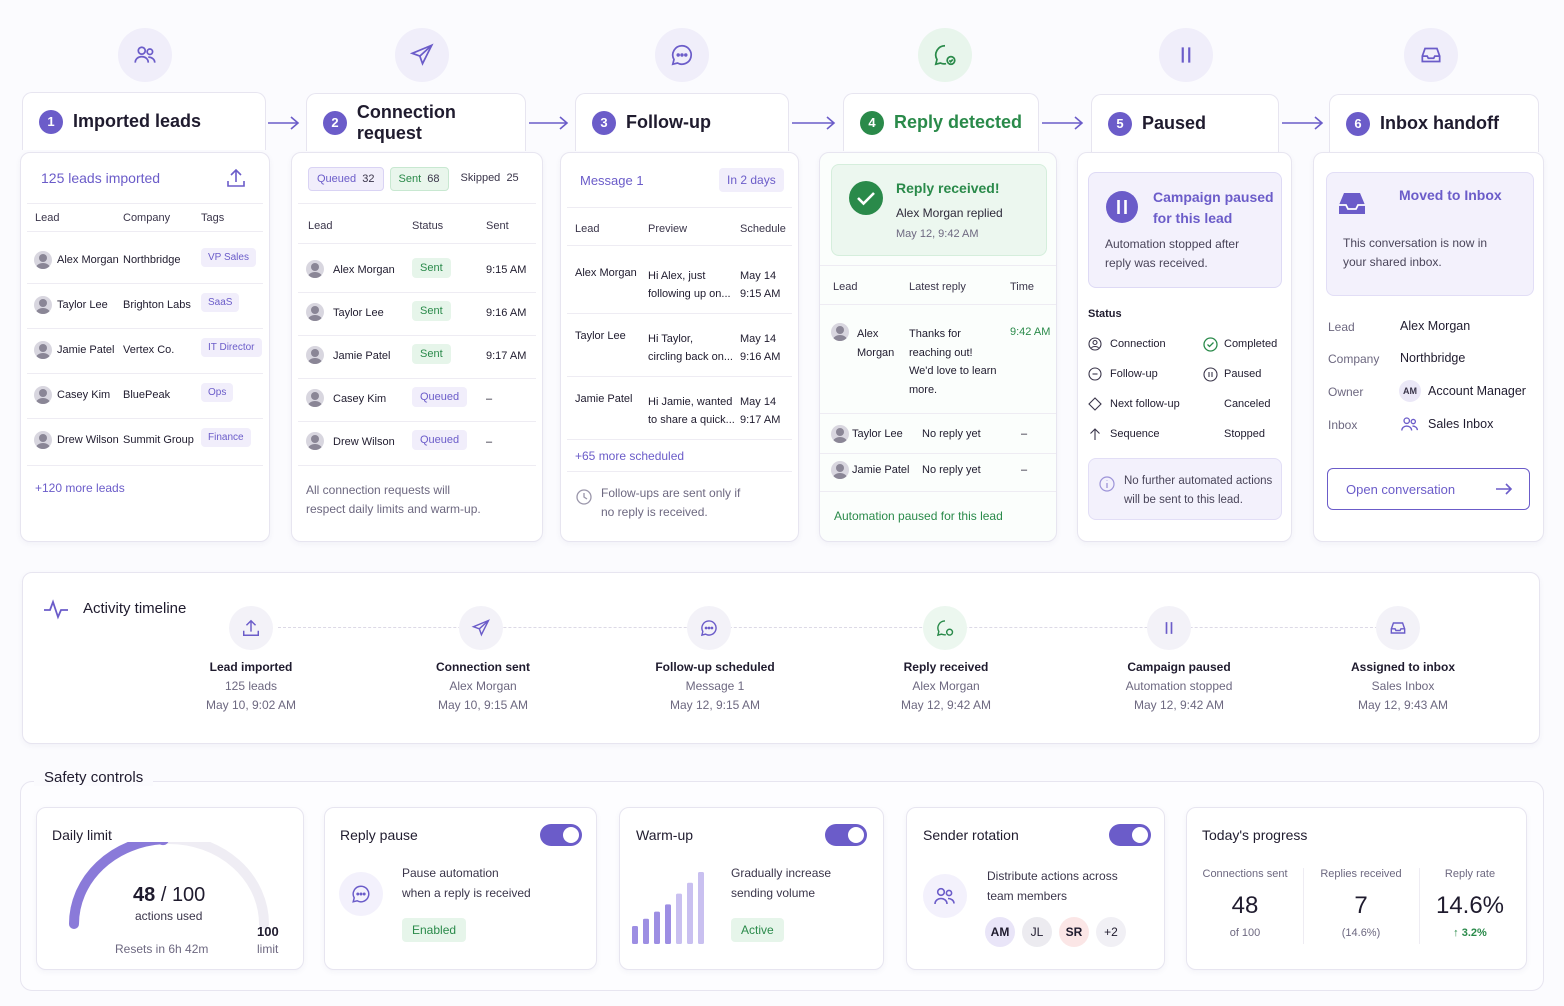 The width and height of the screenshot is (1564, 1006). I want to click on warmup-bar, so click(690, 913).